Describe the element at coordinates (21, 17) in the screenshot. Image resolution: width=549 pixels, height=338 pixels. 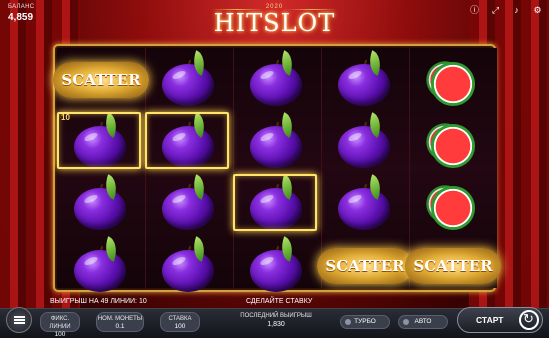
I see `balance-value: 4,859` at that location.